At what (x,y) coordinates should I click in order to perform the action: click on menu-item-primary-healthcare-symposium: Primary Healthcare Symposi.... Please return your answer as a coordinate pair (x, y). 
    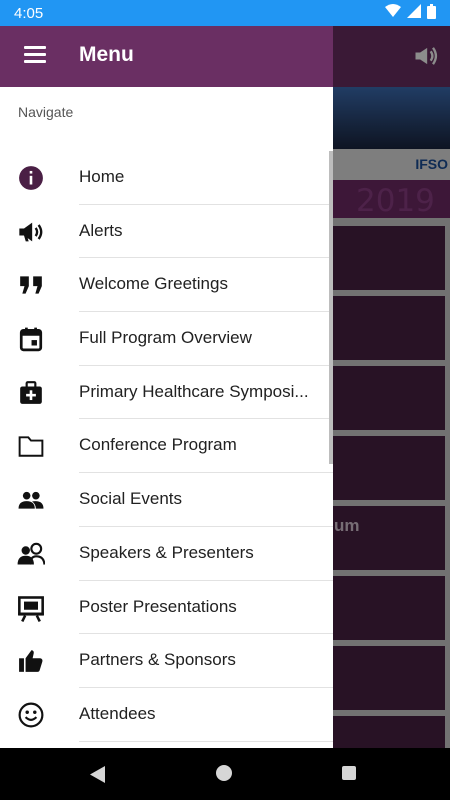
    Looking at the image, I should click on (166, 393).